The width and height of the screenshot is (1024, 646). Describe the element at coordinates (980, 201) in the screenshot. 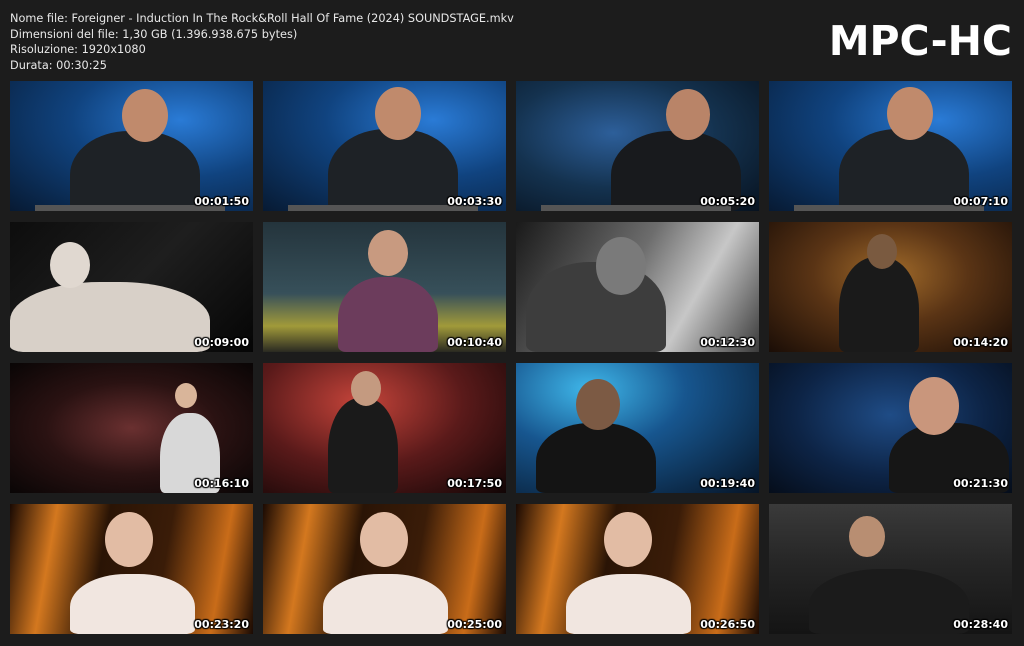

I see `timestamp-label: 00:07:10` at that location.